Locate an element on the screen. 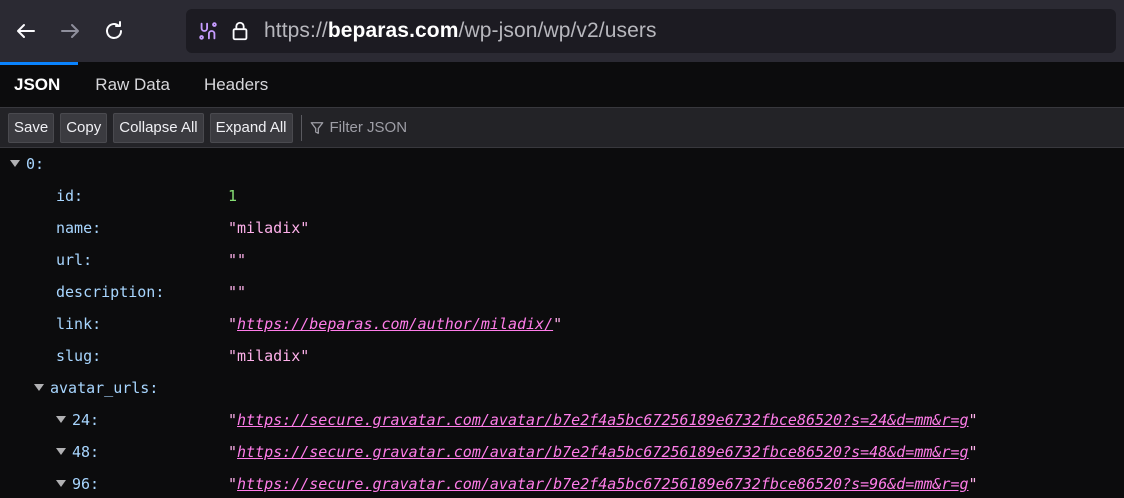 The width and height of the screenshot is (1124, 498). tab-json: JSON is located at coordinates (39, 84).